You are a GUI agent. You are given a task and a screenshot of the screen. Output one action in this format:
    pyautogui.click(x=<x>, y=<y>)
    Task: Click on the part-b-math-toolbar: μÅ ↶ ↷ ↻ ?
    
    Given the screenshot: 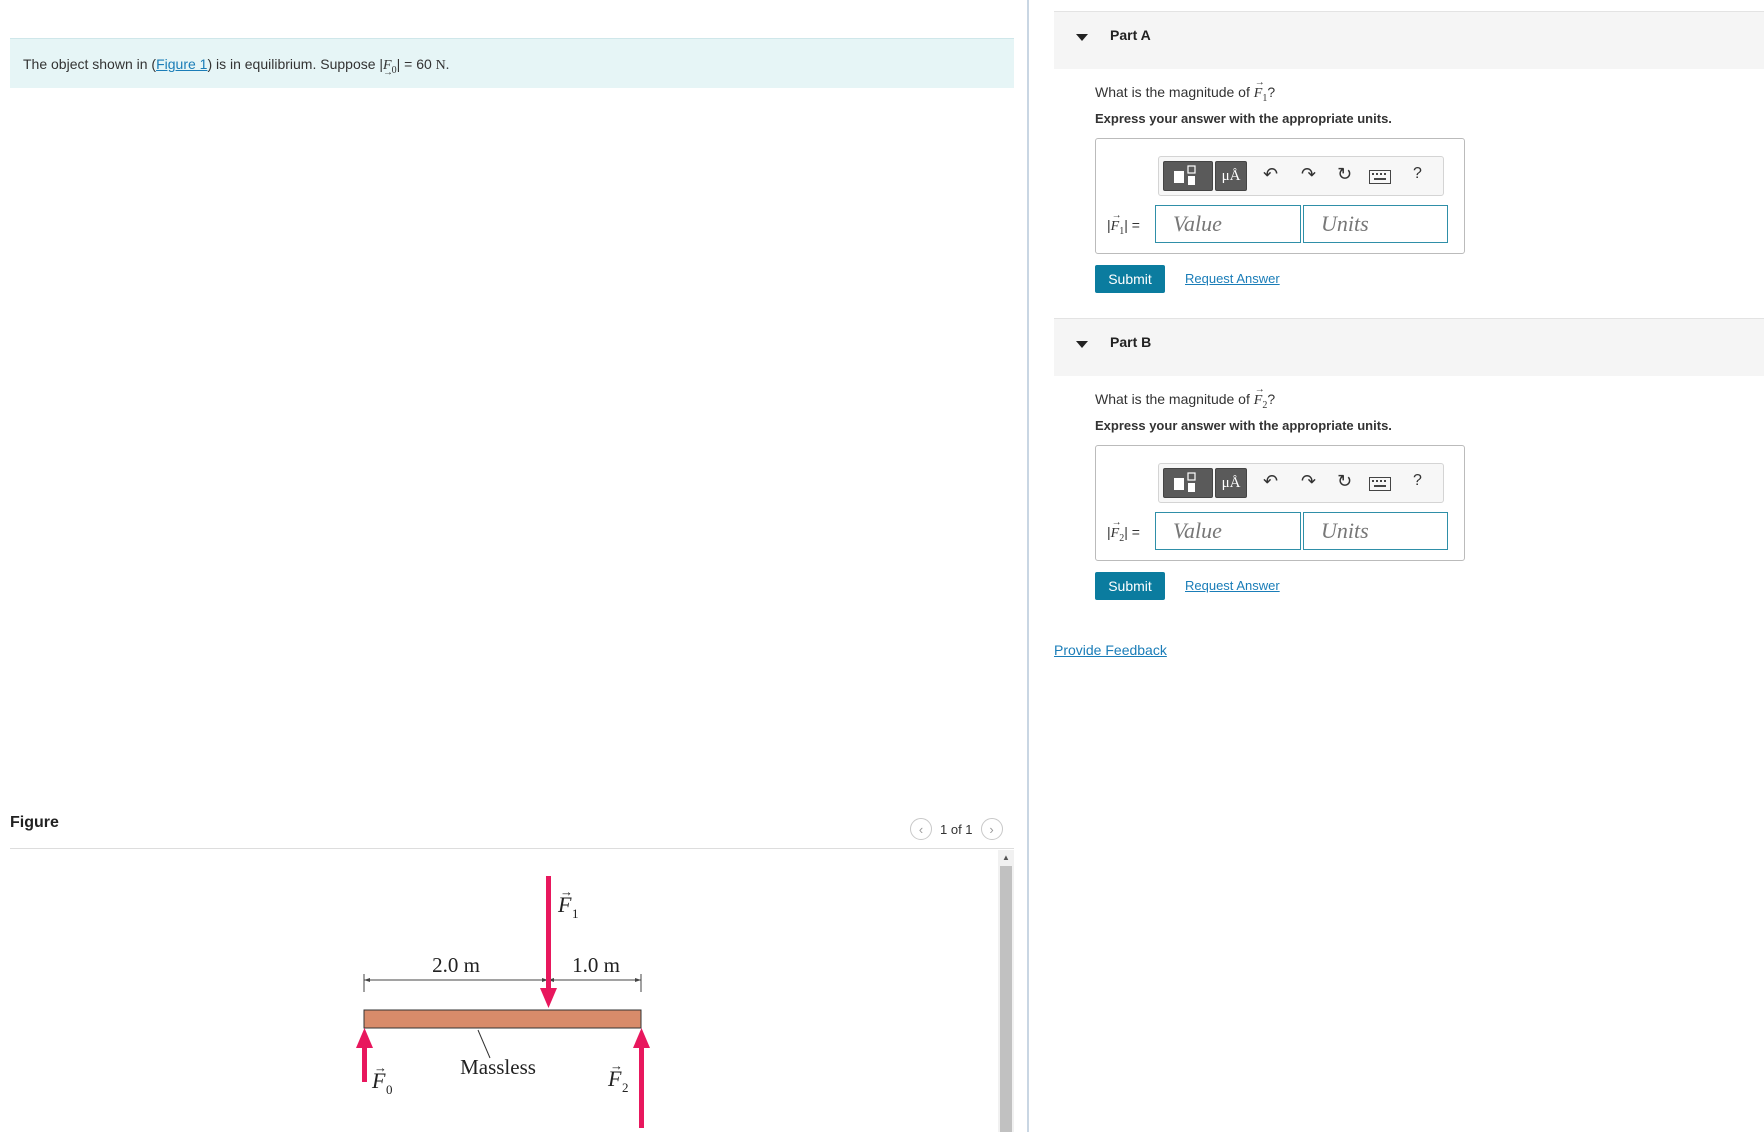 What is the action you would take?
    pyautogui.click(x=1301, y=483)
    